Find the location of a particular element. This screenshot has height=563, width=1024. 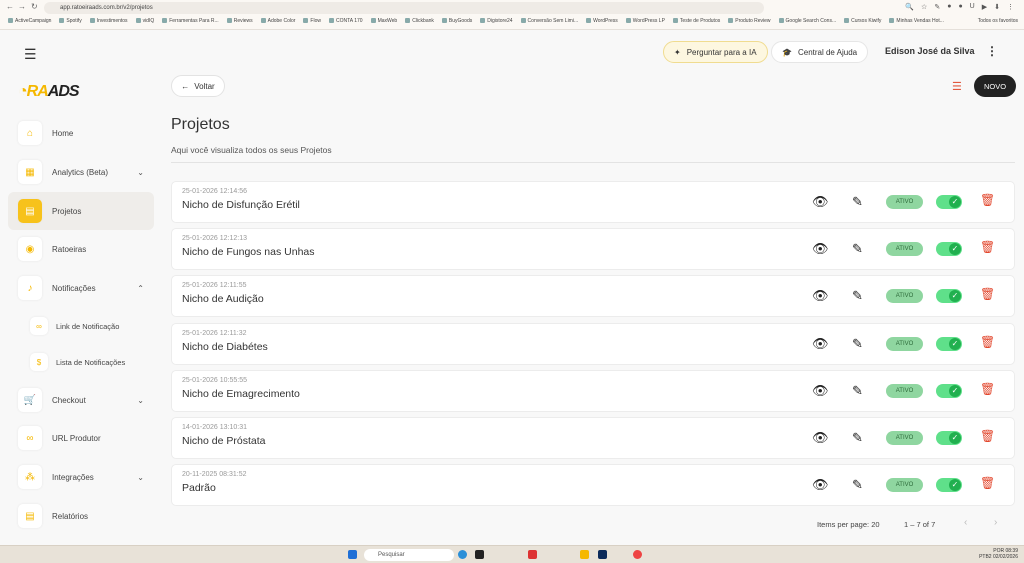

next-page-icon: › is located at coordinates (995, 522).